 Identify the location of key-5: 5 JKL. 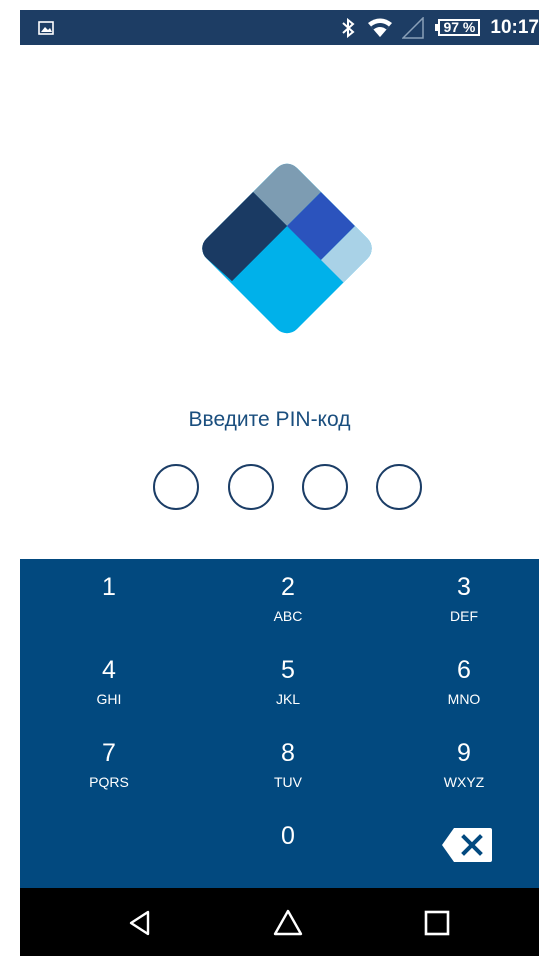
(288, 682).